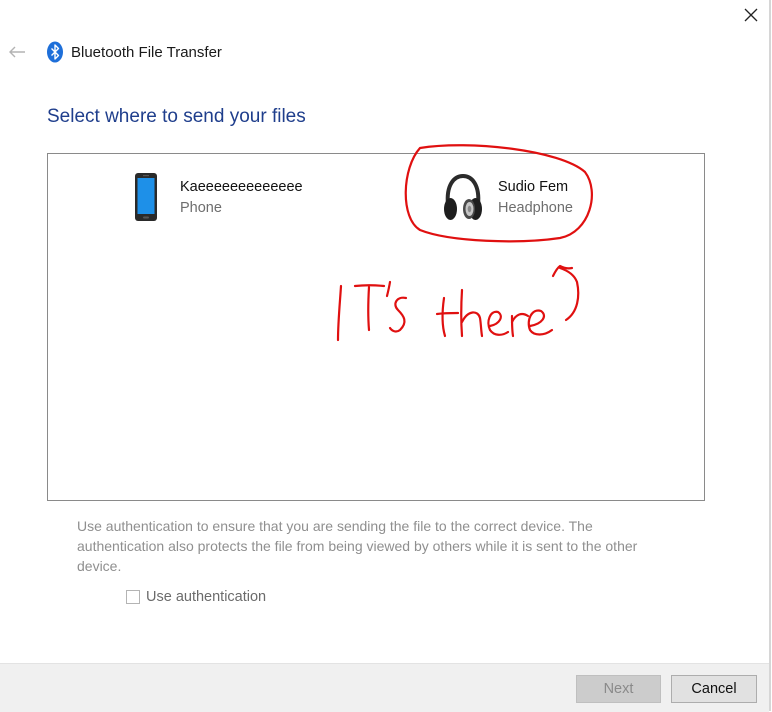  Describe the element at coordinates (146, 52) in the screenshot. I see `window-title: Bluetooth File Transfer` at that location.